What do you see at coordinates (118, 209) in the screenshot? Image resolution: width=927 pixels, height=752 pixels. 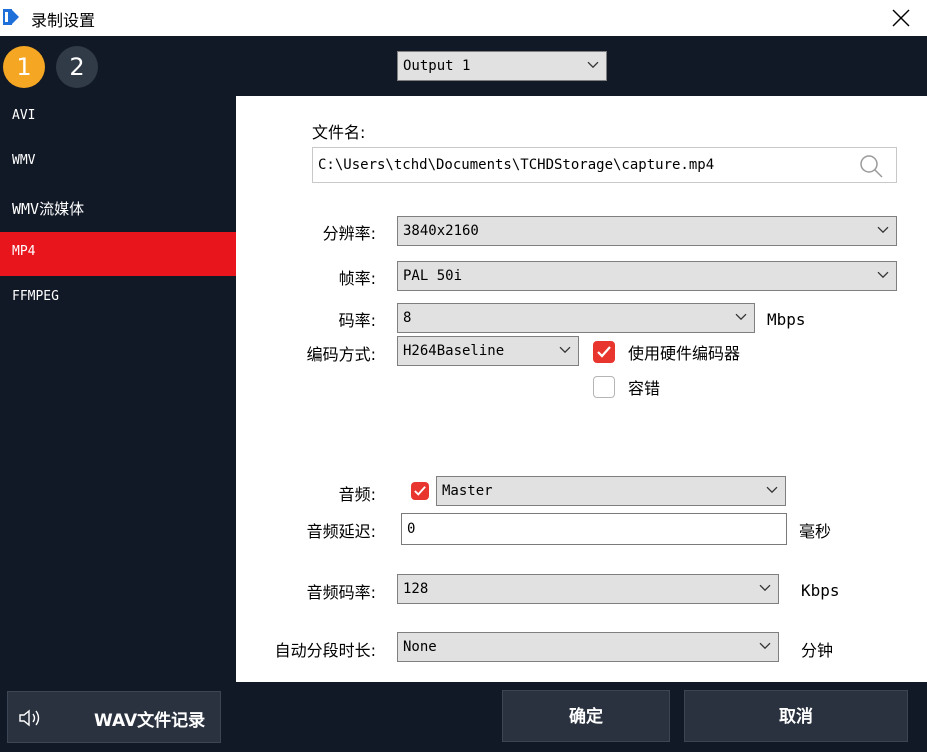 I see `sidebar-item-wmv-streaming: WMV流媒体` at bounding box center [118, 209].